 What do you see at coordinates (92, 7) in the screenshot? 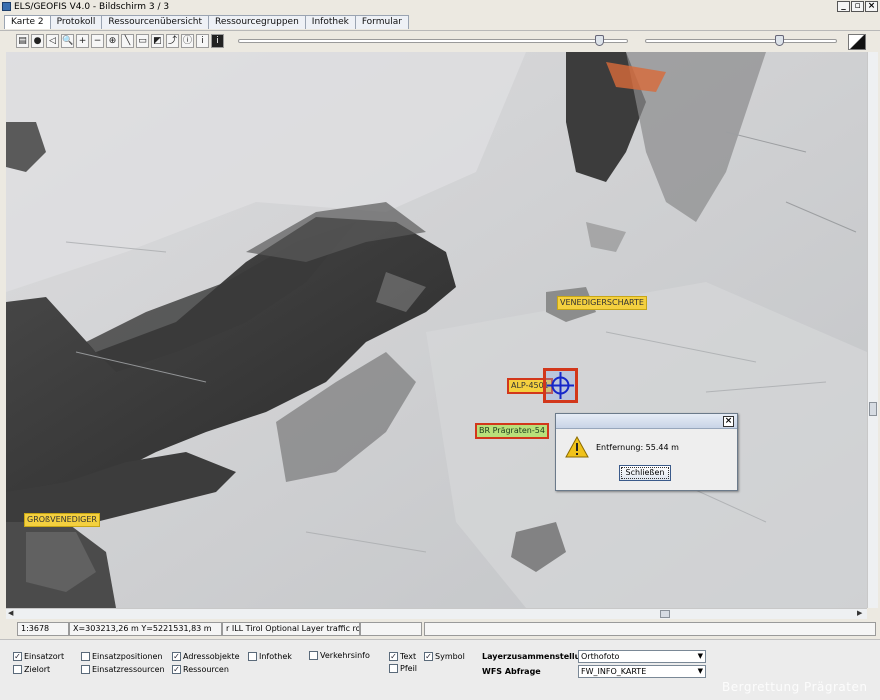
I see `window-title: ELS/GEOFIS V4.0 - Bildschirm 3 / 3` at bounding box center [92, 7].